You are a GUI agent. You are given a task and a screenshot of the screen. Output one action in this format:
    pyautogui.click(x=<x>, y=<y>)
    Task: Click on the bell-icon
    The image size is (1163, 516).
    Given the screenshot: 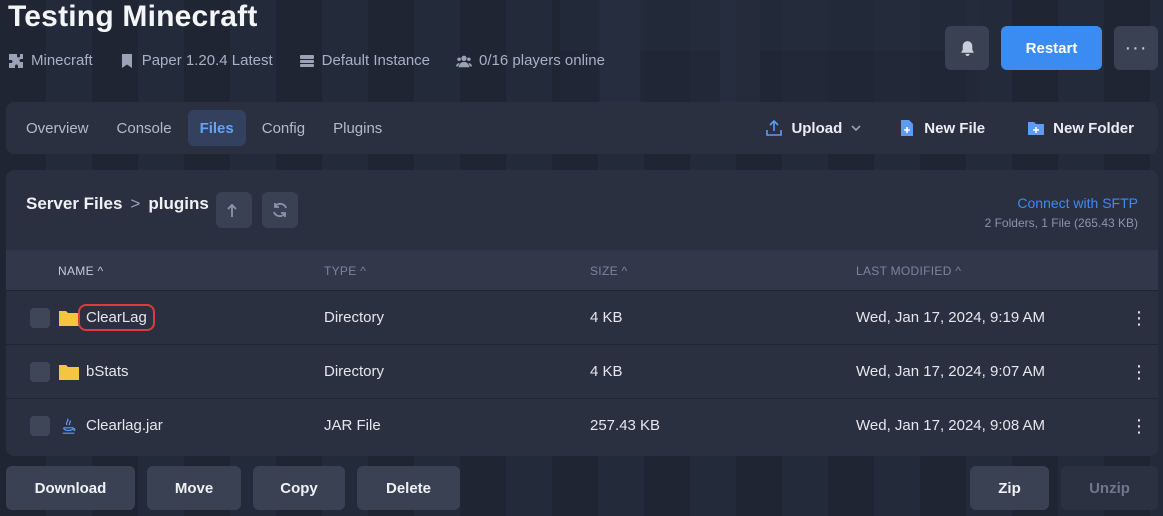 What is the action you would take?
    pyautogui.click(x=967, y=48)
    